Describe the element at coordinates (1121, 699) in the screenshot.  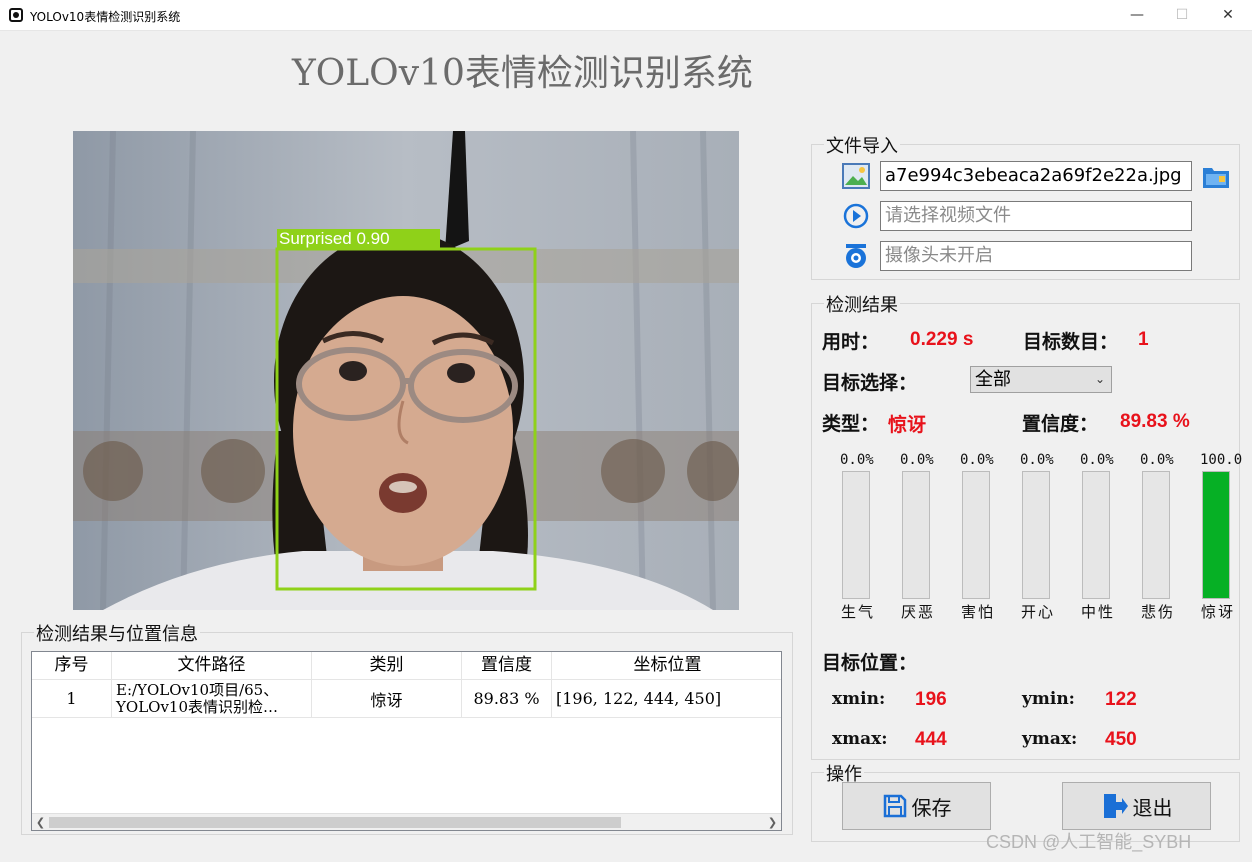
I see `ymin-value: 122` at that location.